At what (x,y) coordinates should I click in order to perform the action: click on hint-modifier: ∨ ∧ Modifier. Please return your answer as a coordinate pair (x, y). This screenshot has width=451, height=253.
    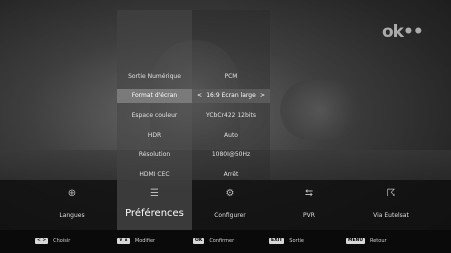
    Looking at the image, I should click on (136, 241).